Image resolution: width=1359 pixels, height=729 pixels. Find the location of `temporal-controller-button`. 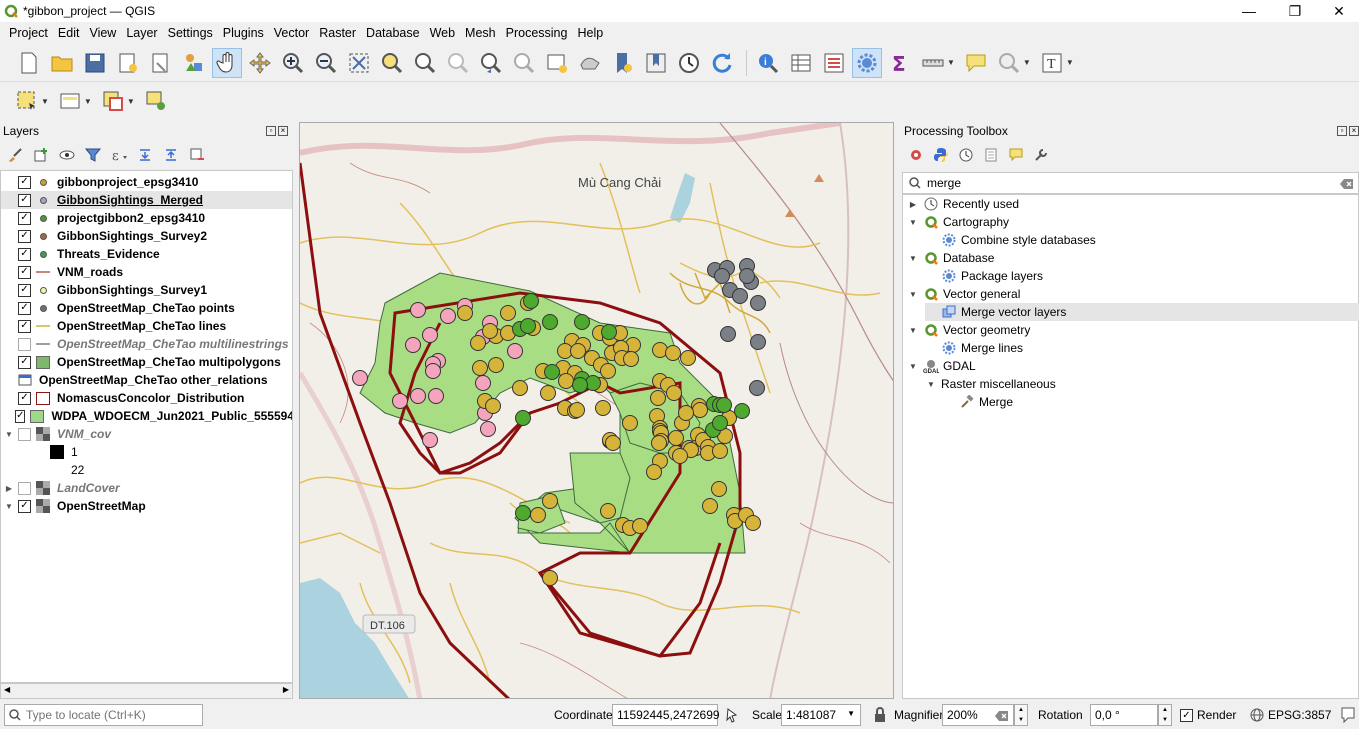

temporal-controller-button is located at coordinates (689, 63).